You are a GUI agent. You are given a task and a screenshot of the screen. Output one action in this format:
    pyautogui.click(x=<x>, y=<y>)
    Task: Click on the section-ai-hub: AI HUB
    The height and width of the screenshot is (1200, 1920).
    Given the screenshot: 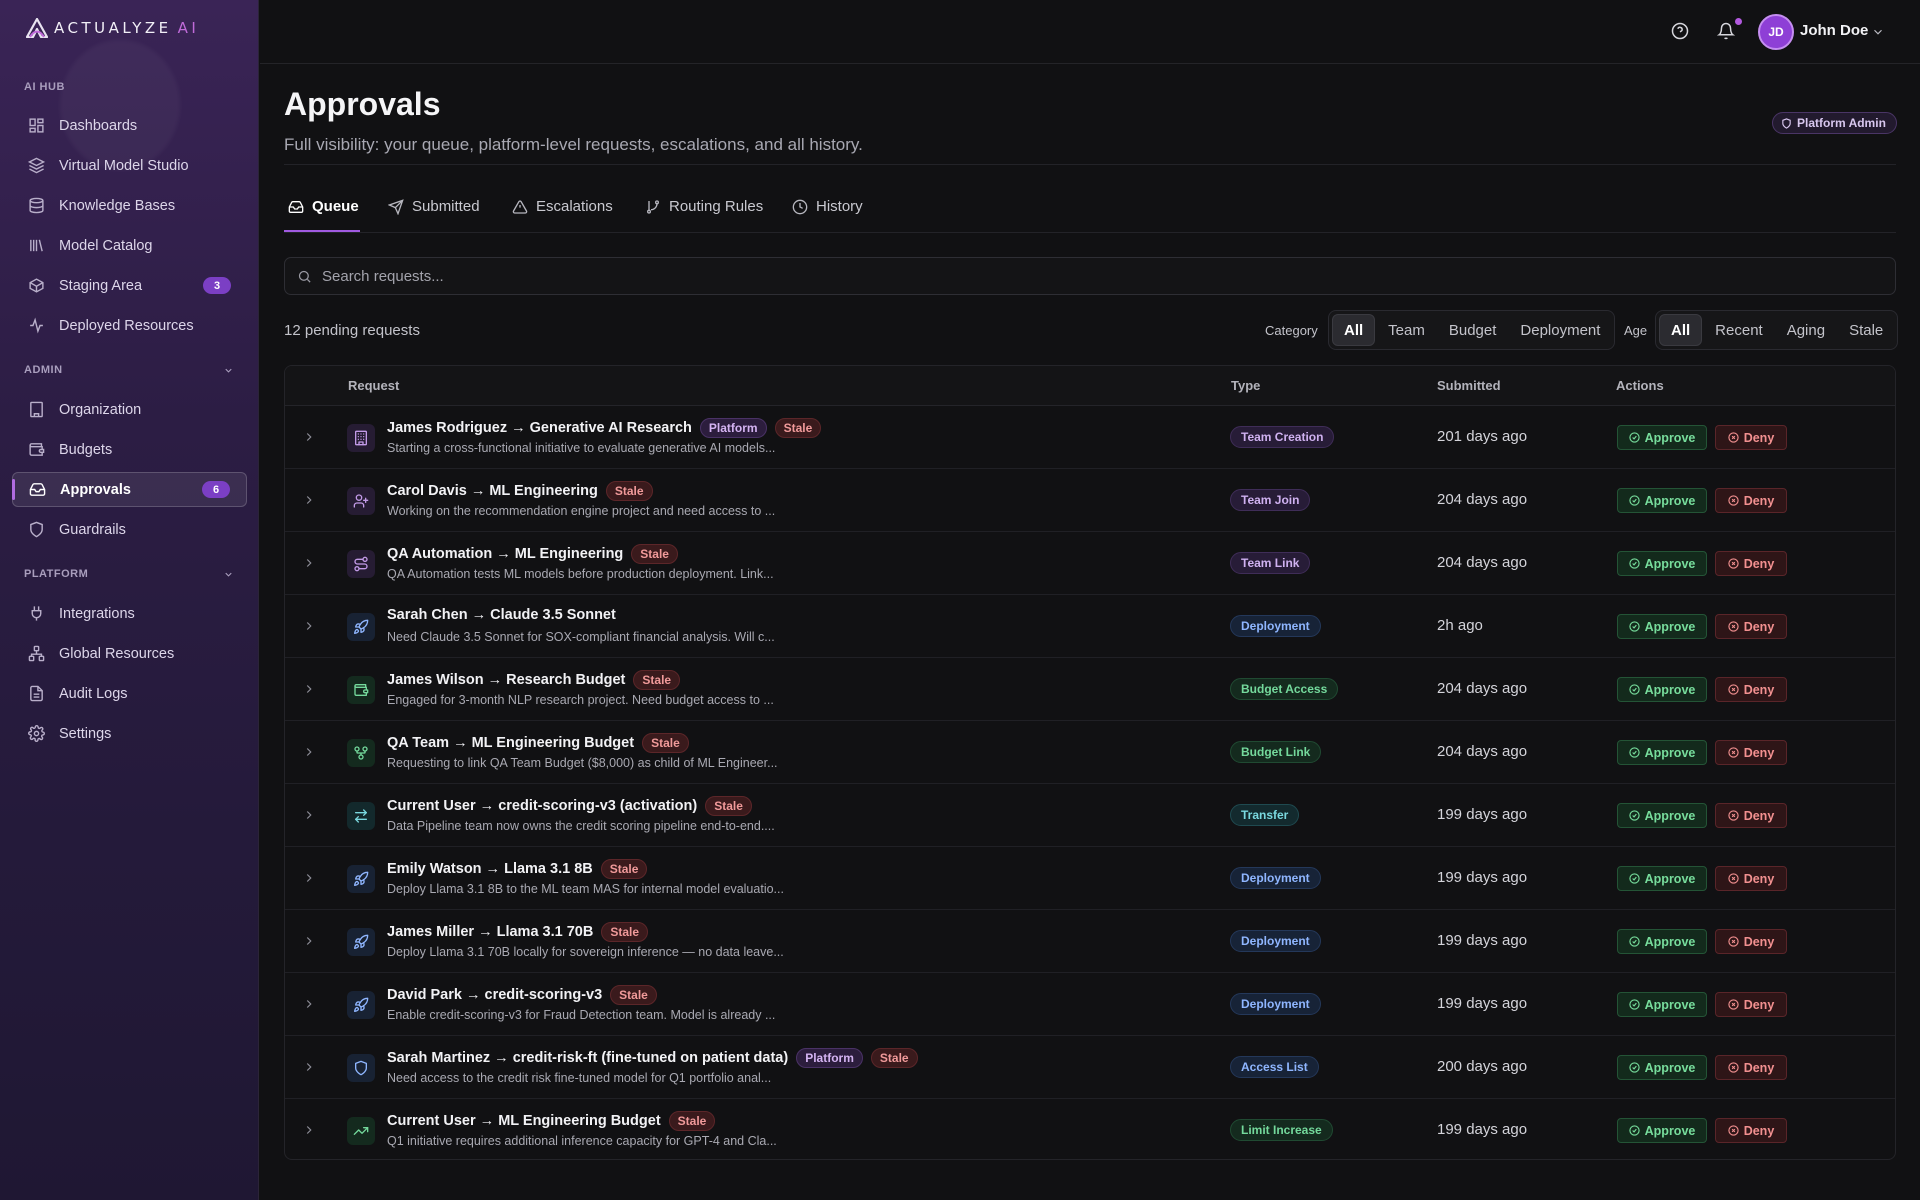 What is the action you would take?
    pyautogui.click(x=44, y=87)
    